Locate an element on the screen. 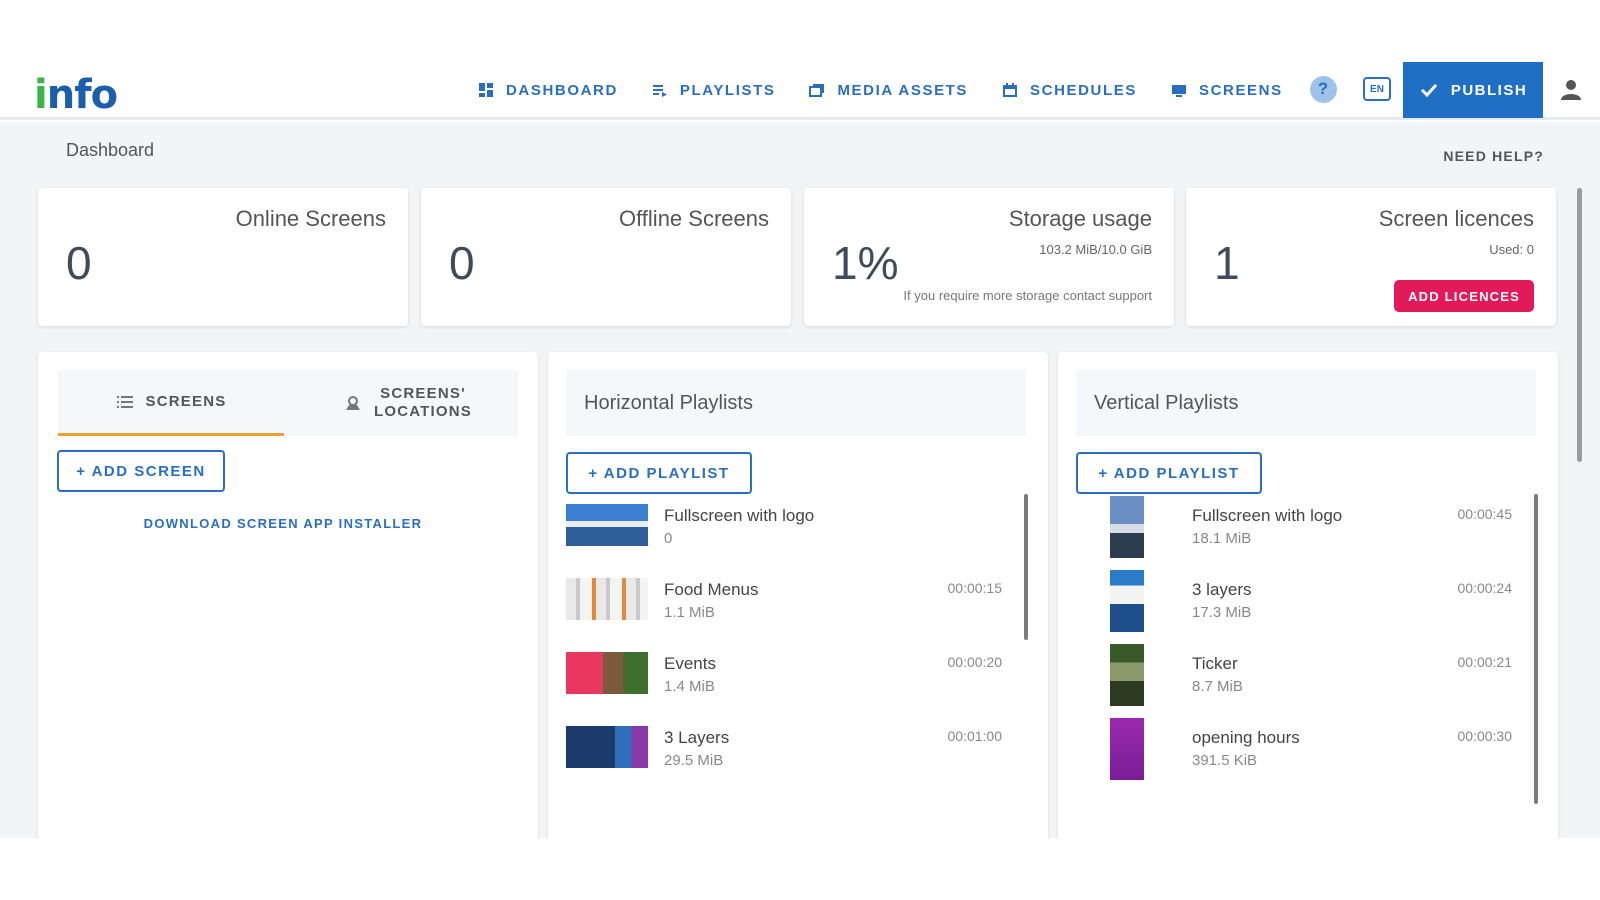 The height and width of the screenshot is (900, 1600). vertical-list-scrollbar is located at coordinates (1536, 649).